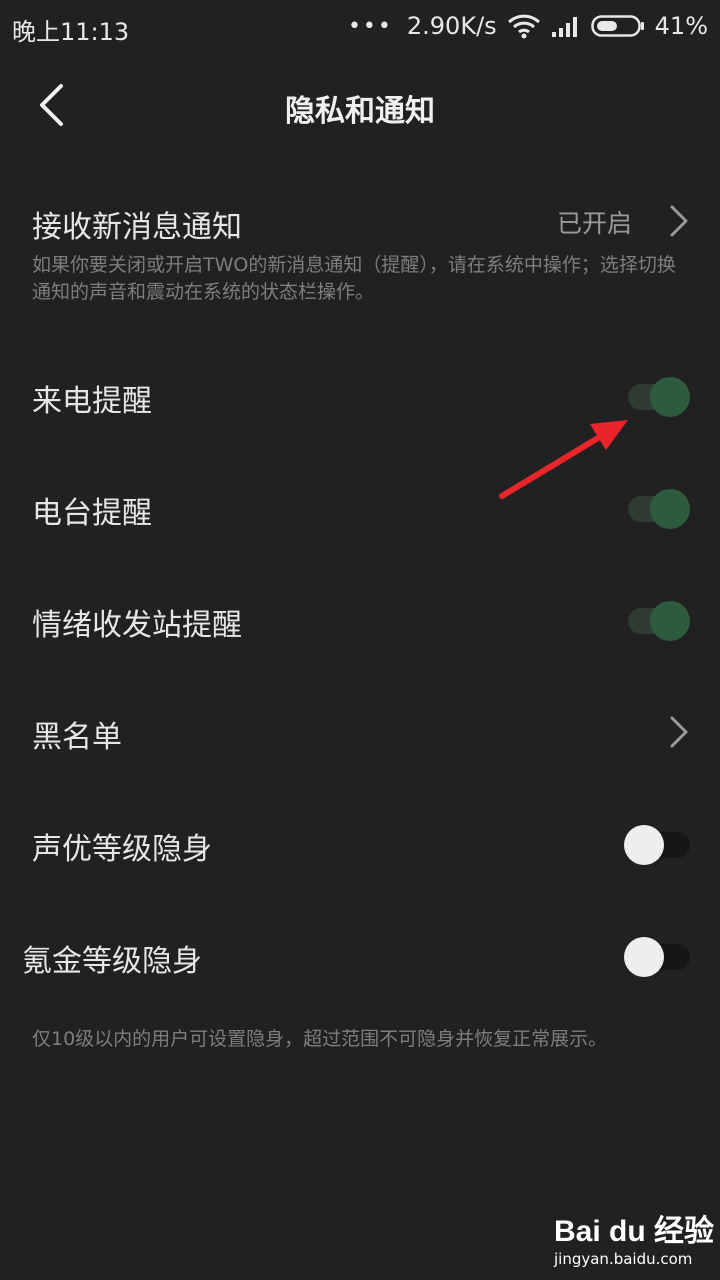 This screenshot has width=720, height=1280. I want to click on status-bar: 晚上11:13 ••• 2.90K/s 41%, so click(360, 26).